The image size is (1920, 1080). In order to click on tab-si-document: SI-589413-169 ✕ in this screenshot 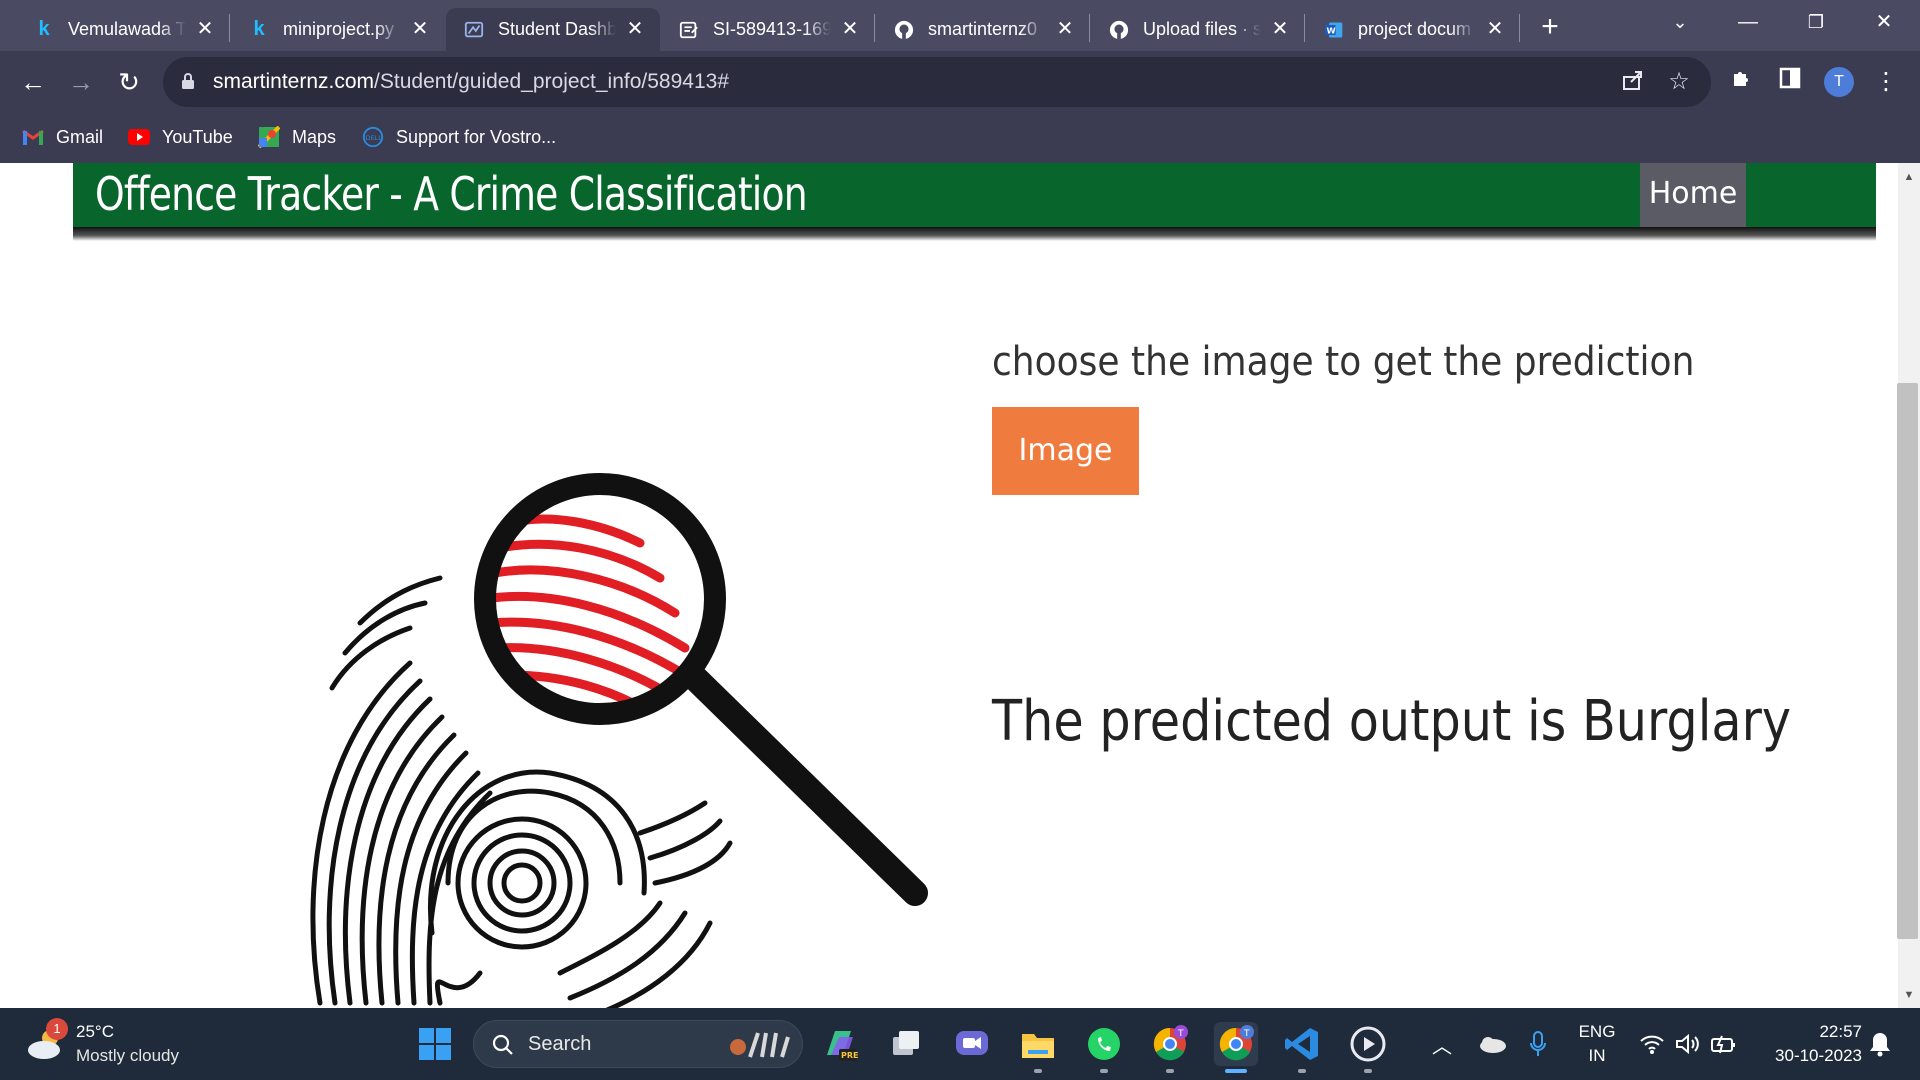, I will do `click(768, 29)`.